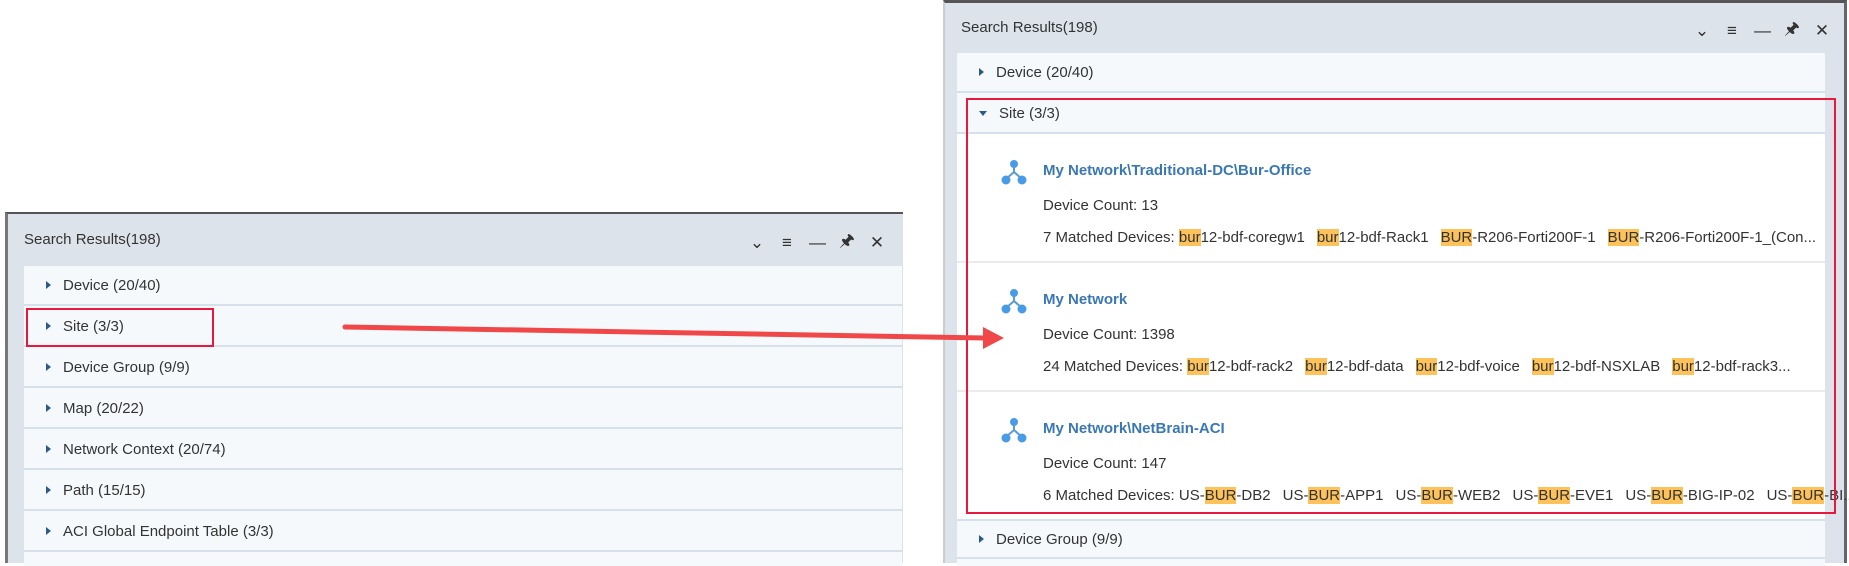 This screenshot has width=1849, height=566. What do you see at coordinates (993, 338) in the screenshot?
I see `arrow-head` at bounding box center [993, 338].